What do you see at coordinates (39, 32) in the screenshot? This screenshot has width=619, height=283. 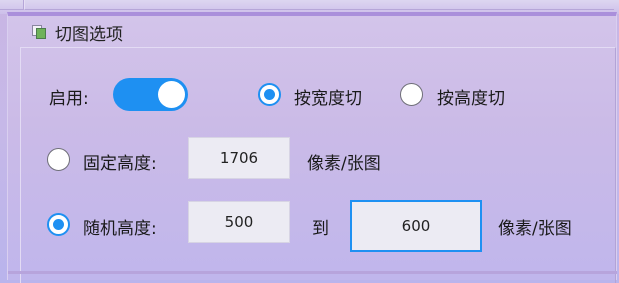 I see `image-slice-icon` at bounding box center [39, 32].